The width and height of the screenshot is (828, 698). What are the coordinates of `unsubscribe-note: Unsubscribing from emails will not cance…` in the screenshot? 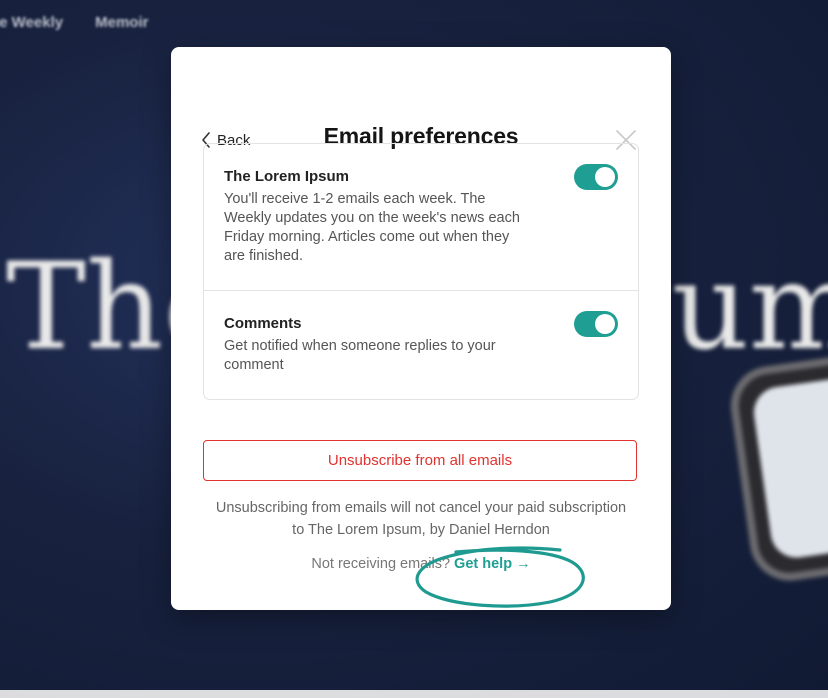 It's located at (421, 519).